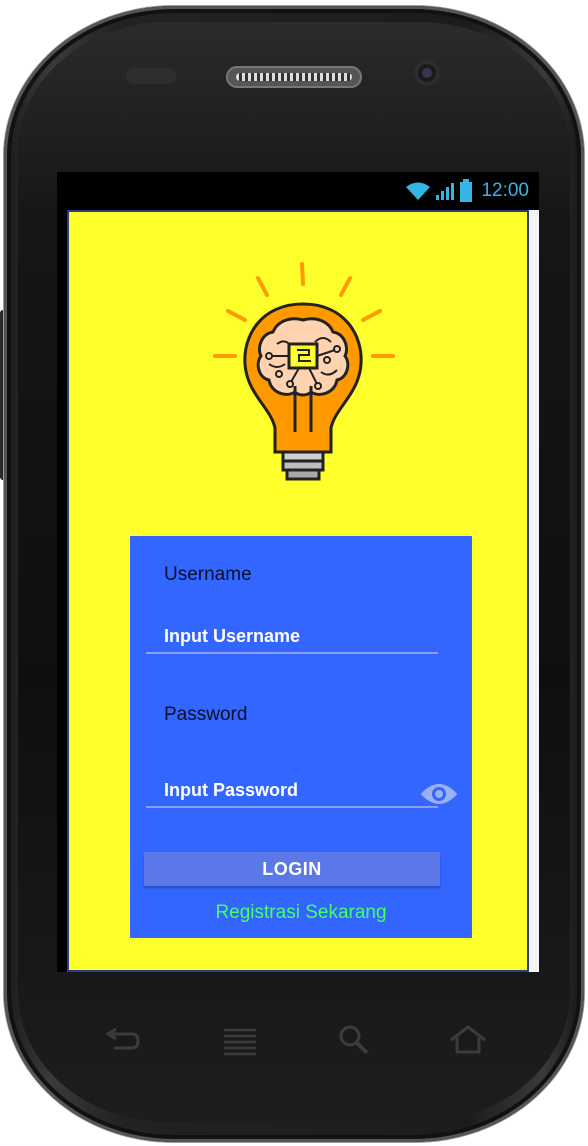 Image resolution: width=588 pixels, height=1146 pixels. What do you see at coordinates (534, 591) in the screenshot?
I see `screen-edge` at bounding box center [534, 591].